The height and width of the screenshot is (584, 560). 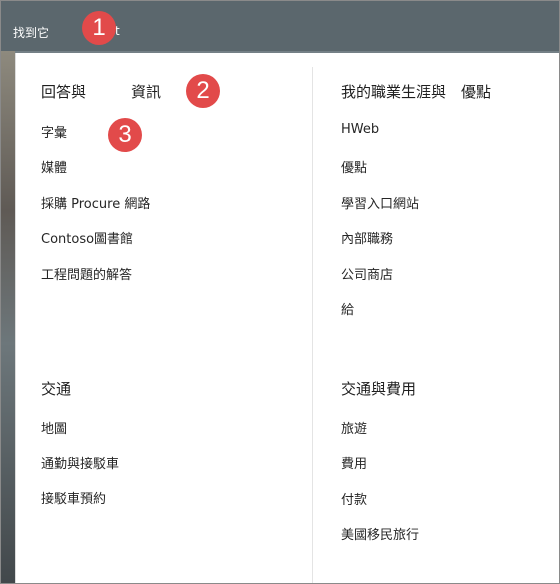 What do you see at coordinates (54, 427) in the screenshot?
I see `maps-link: 地圖` at bounding box center [54, 427].